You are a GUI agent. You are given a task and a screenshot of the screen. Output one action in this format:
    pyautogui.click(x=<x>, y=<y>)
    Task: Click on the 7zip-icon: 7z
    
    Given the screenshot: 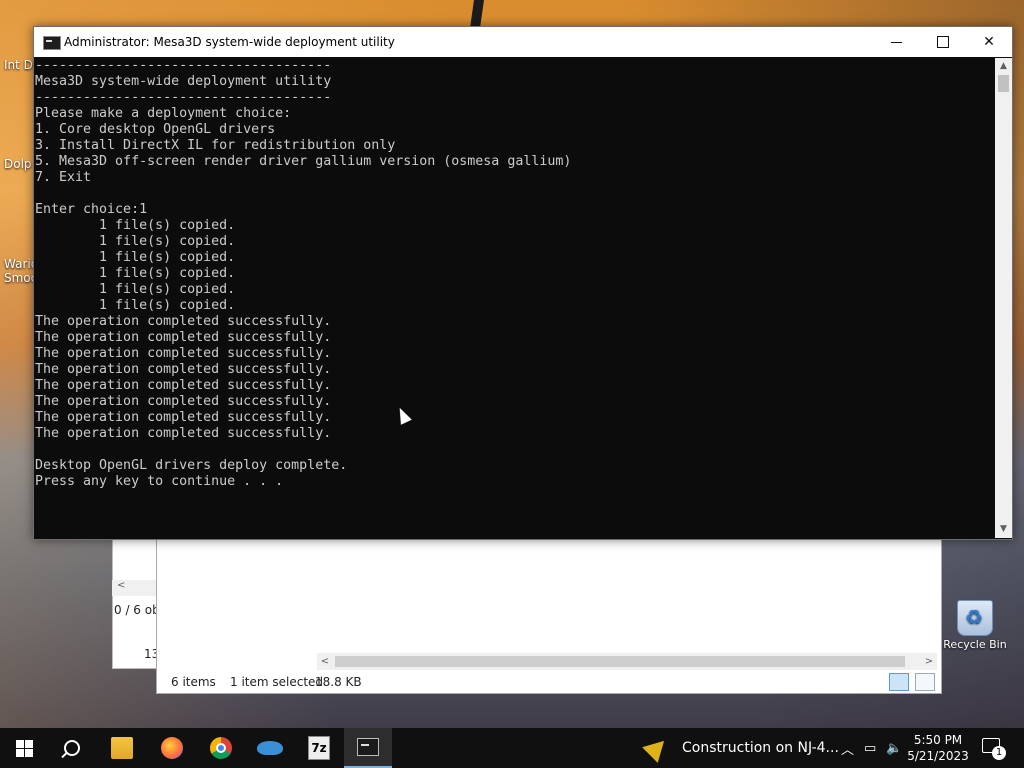 What is the action you would take?
    pyautogui.click(x=319, y=748)
    